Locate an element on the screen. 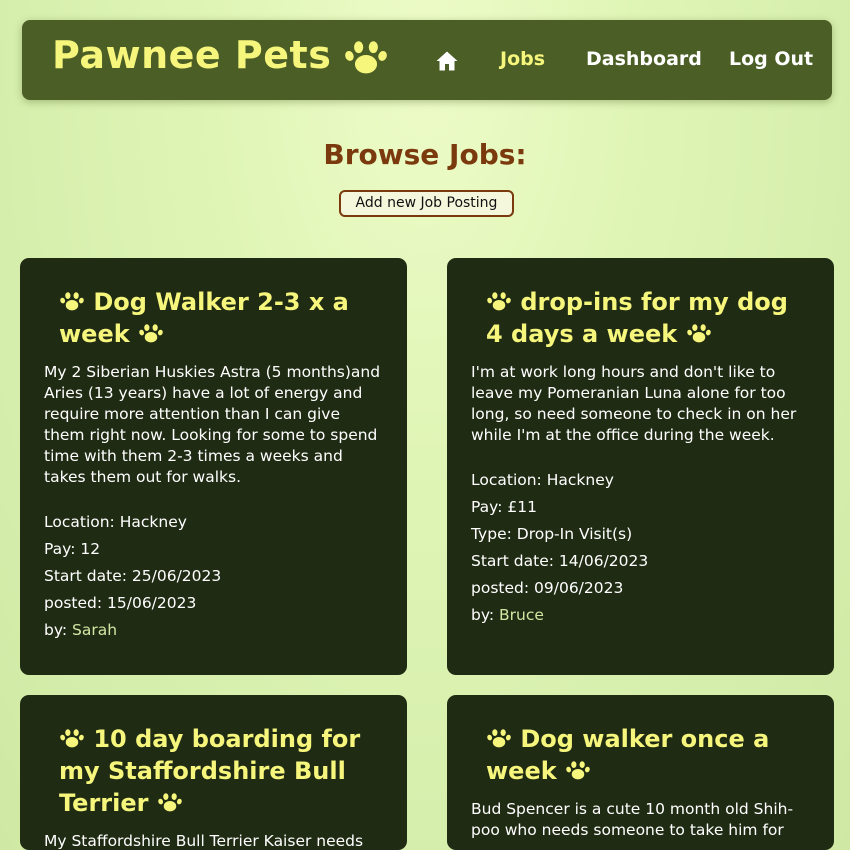 The image size is (850, 850). job-start-date: Start date: 25/06/2023 is located at coordinates (213, 576).